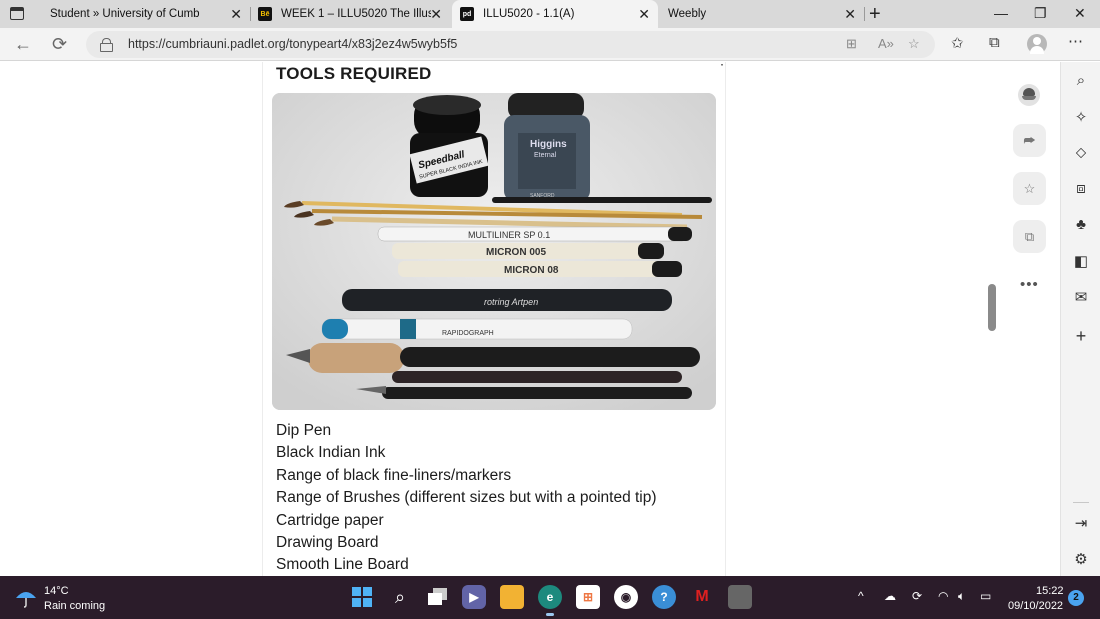 The image size is (1100, 619). What do you see at coordinates (1080, 188) in the screenshot?
I see `tools-icon: ⧈` at bounding box center [1080, 188].